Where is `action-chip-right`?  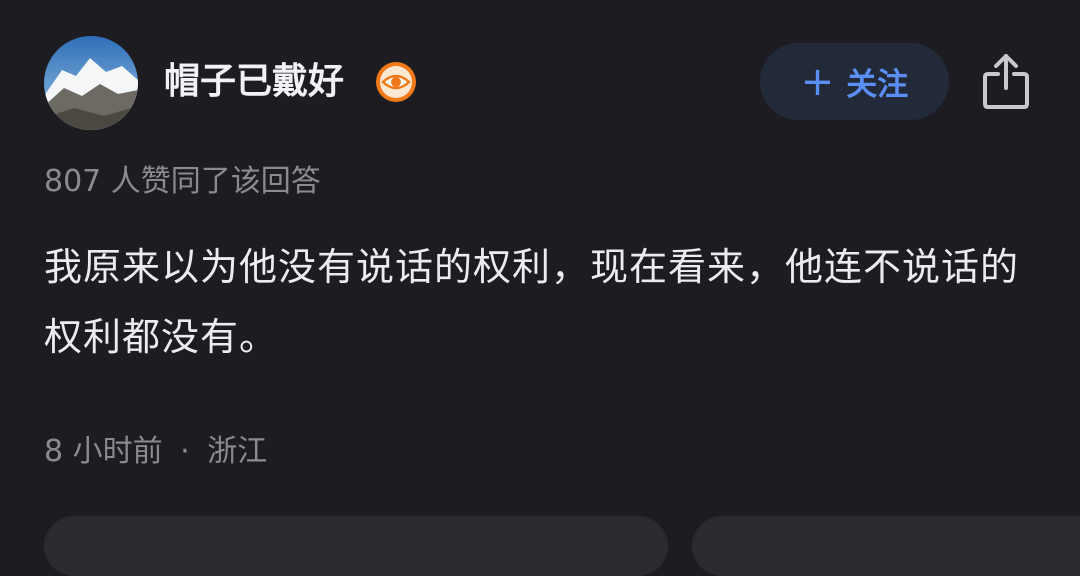 action-chip-right is located at coordinates (886, 546).